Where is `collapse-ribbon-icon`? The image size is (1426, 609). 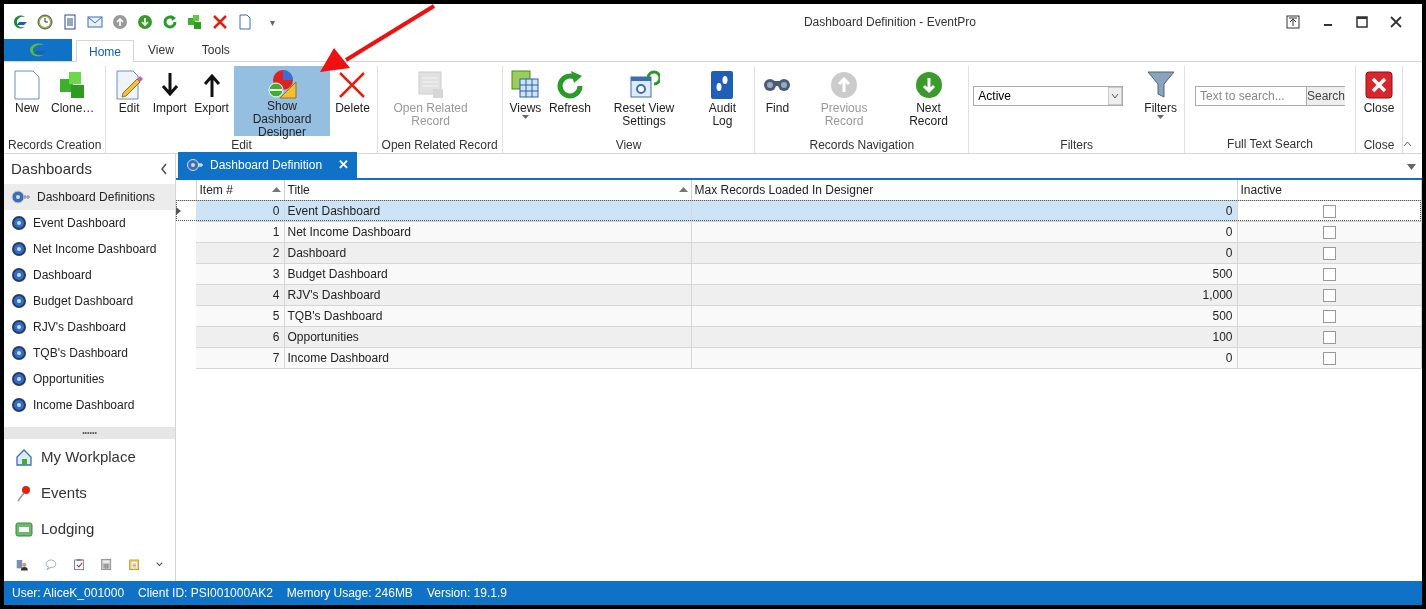 collapse-ribbon-icon is located at coordinates (1407, 144).